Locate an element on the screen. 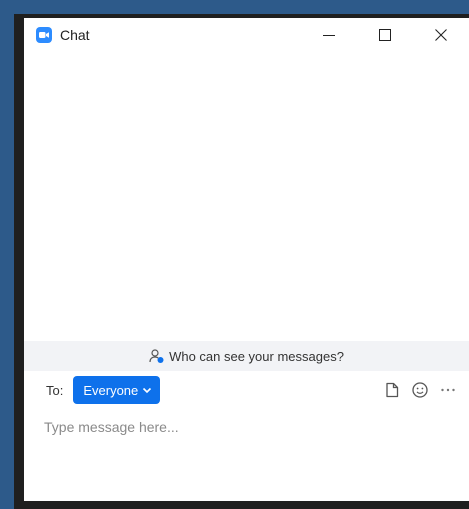  minimize-icon is located at coordinates (329, 35).